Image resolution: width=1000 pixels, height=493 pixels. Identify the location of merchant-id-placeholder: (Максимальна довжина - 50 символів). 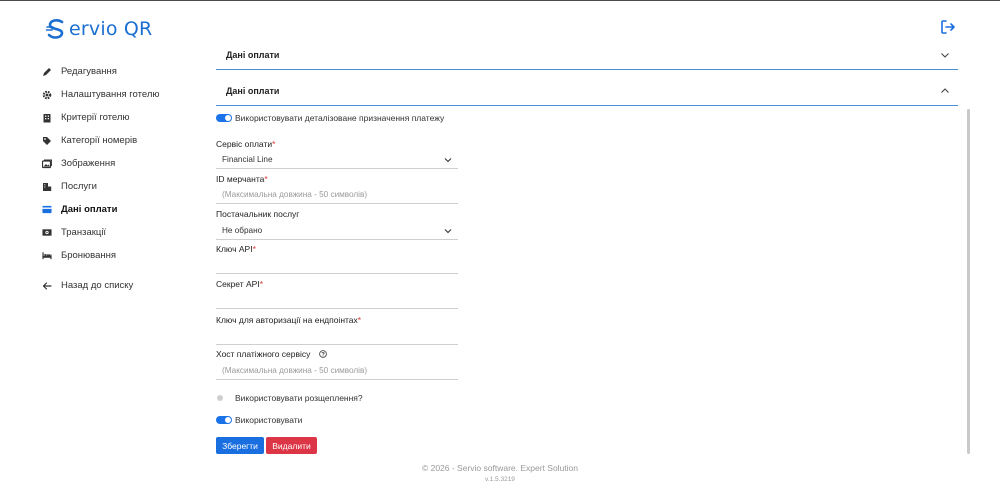
(295, 194).